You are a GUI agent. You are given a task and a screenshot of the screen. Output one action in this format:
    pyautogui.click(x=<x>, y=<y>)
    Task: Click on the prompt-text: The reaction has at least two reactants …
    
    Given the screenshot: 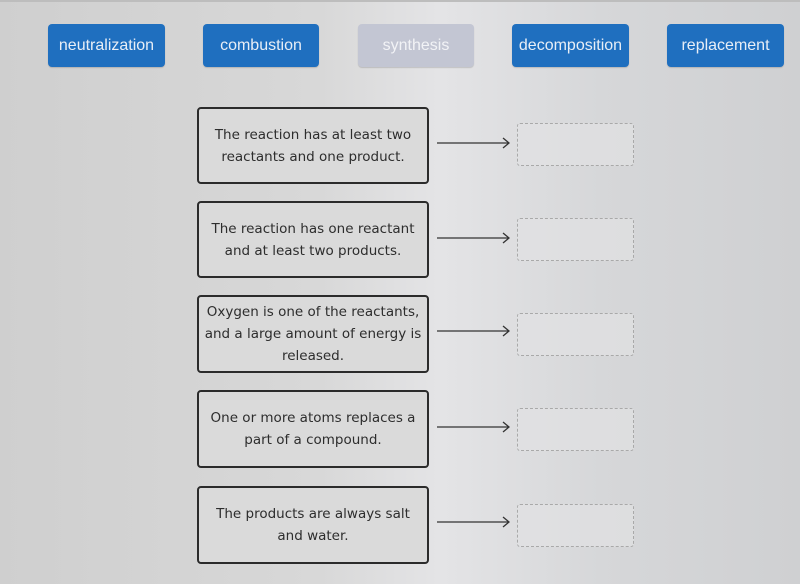 What is the action you would take?
    pyautogui.click(x=313, y=145)
    